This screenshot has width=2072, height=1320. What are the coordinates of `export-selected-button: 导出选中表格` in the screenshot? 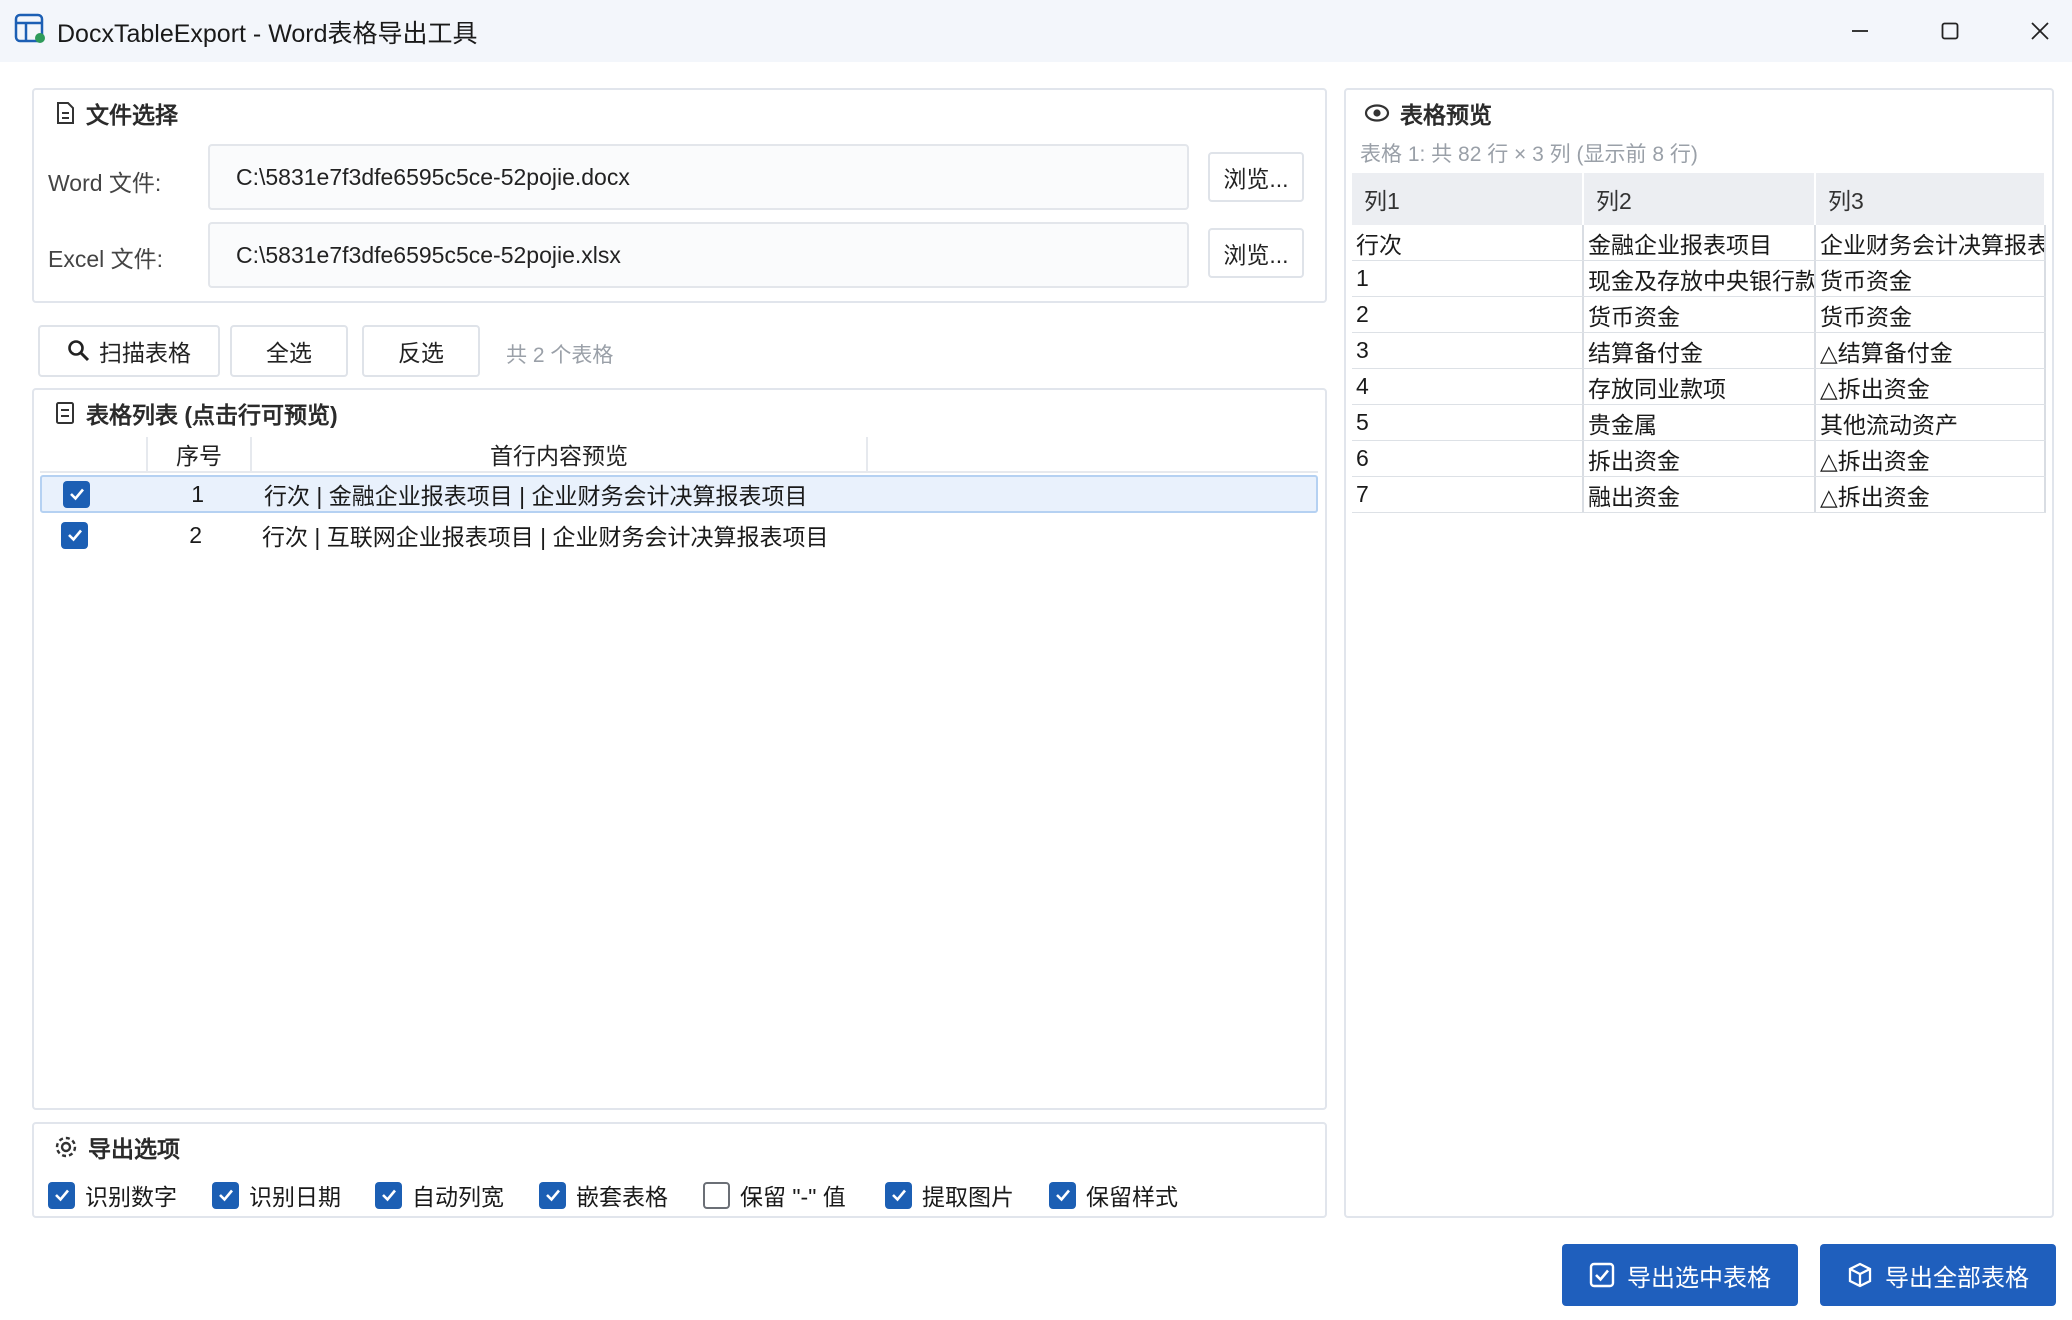 It's located at (1680, 1275).